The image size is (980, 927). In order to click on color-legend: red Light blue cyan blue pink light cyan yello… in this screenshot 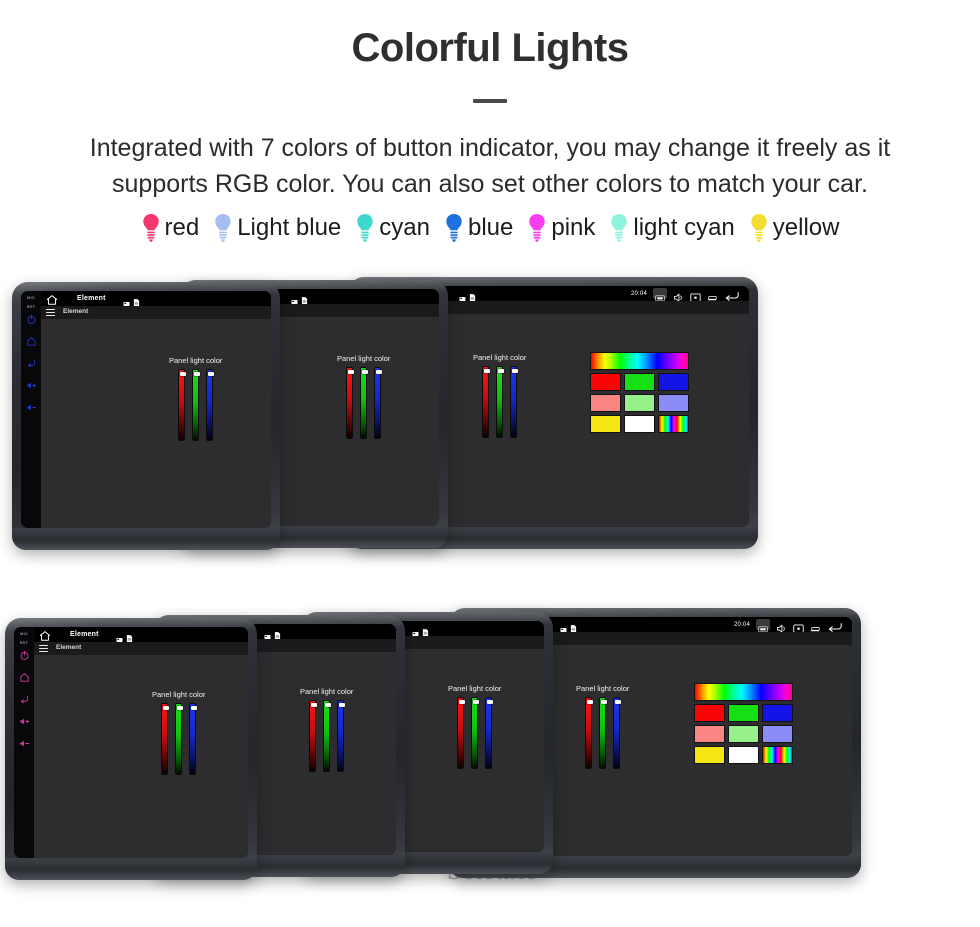, I will do `click(490, 228)`.